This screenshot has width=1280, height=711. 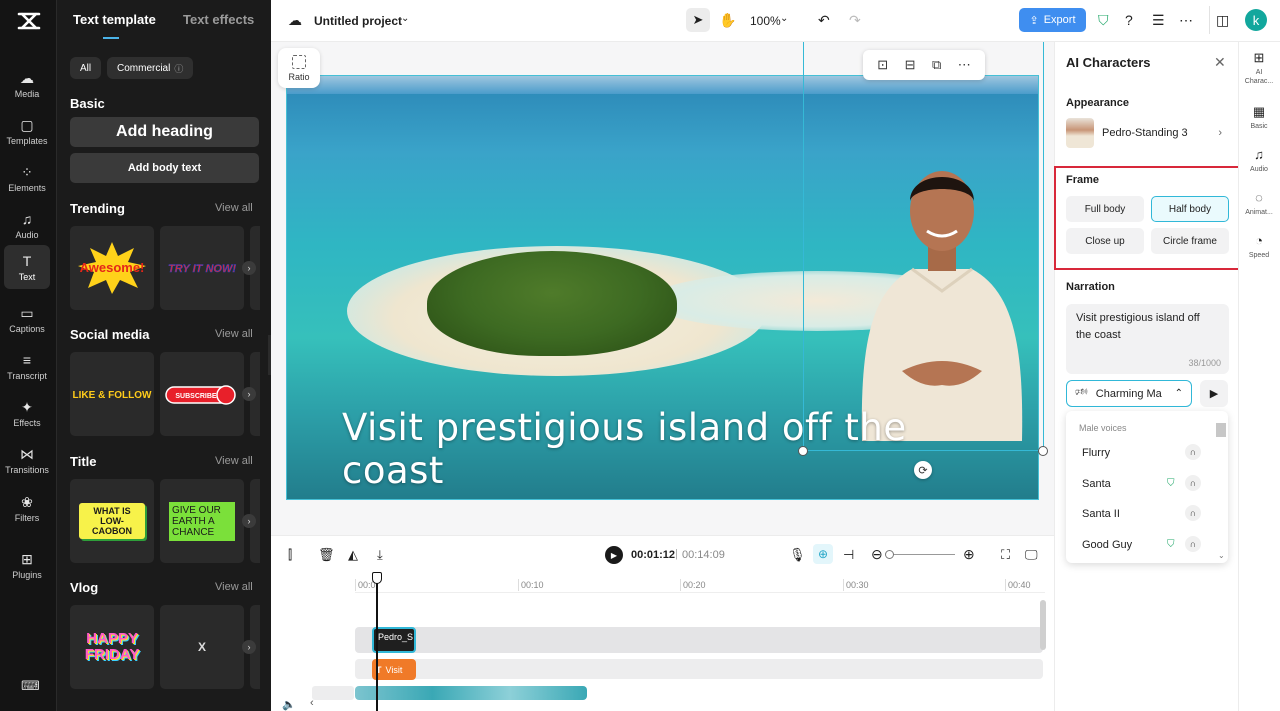 What do you see at coordinates (824, 20) in the screenshot?
I see `undo-icon: ↶` at bounding box center [824, 20].